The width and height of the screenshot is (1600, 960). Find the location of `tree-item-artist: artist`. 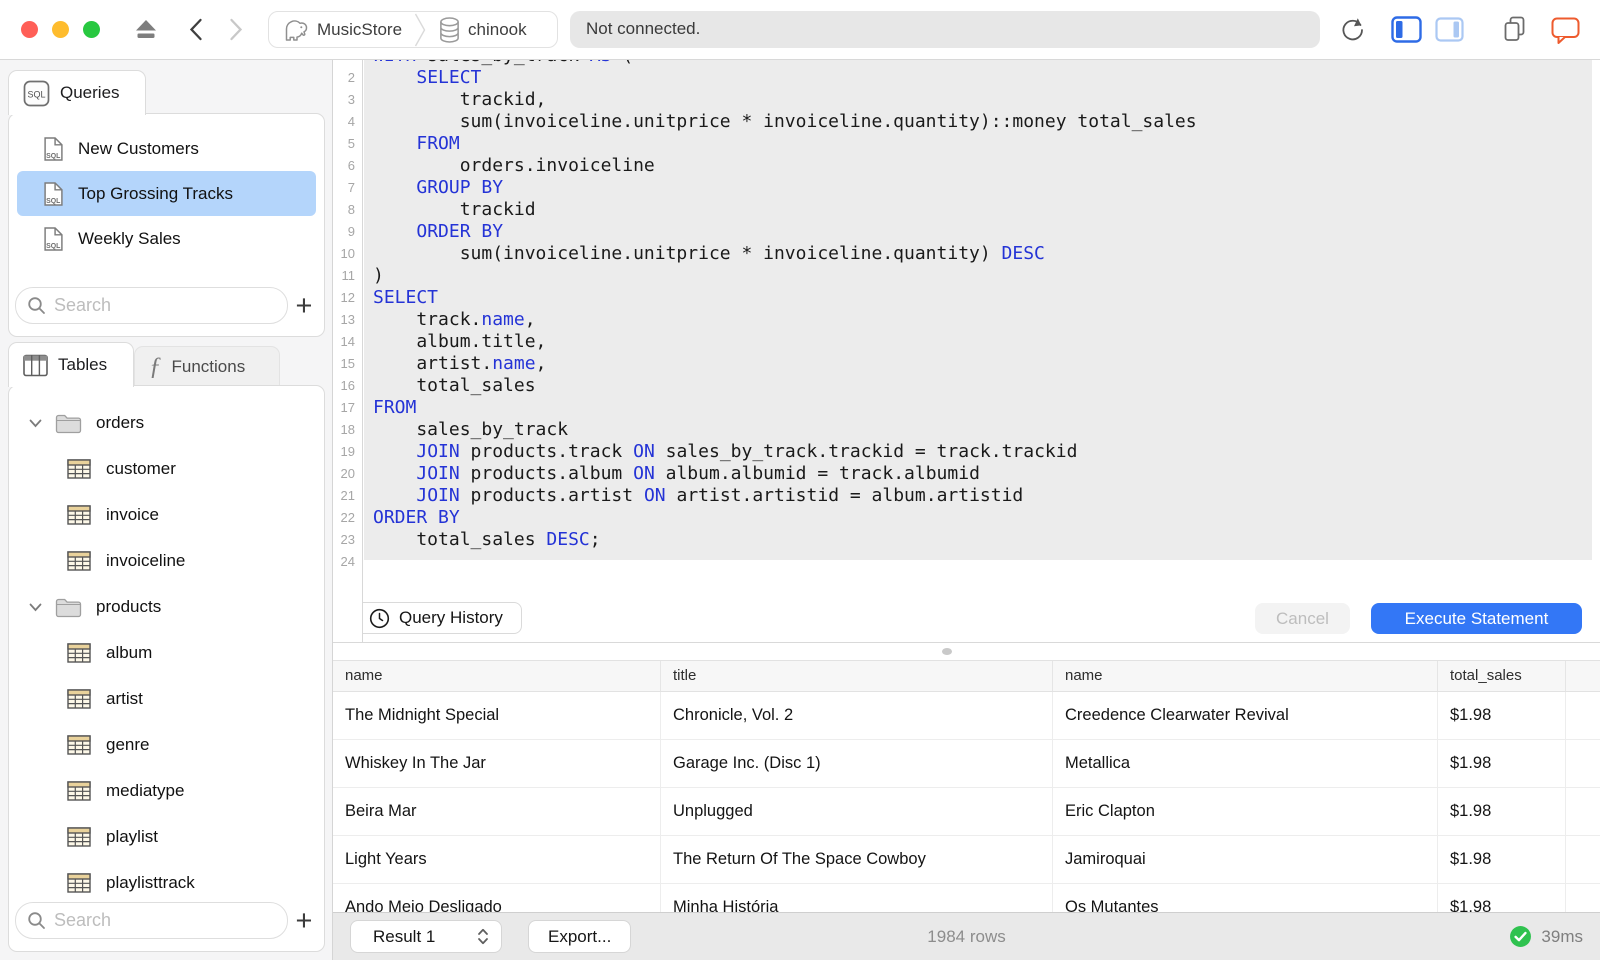

tree-item-artist: artist is located at coordinates (166, 699).